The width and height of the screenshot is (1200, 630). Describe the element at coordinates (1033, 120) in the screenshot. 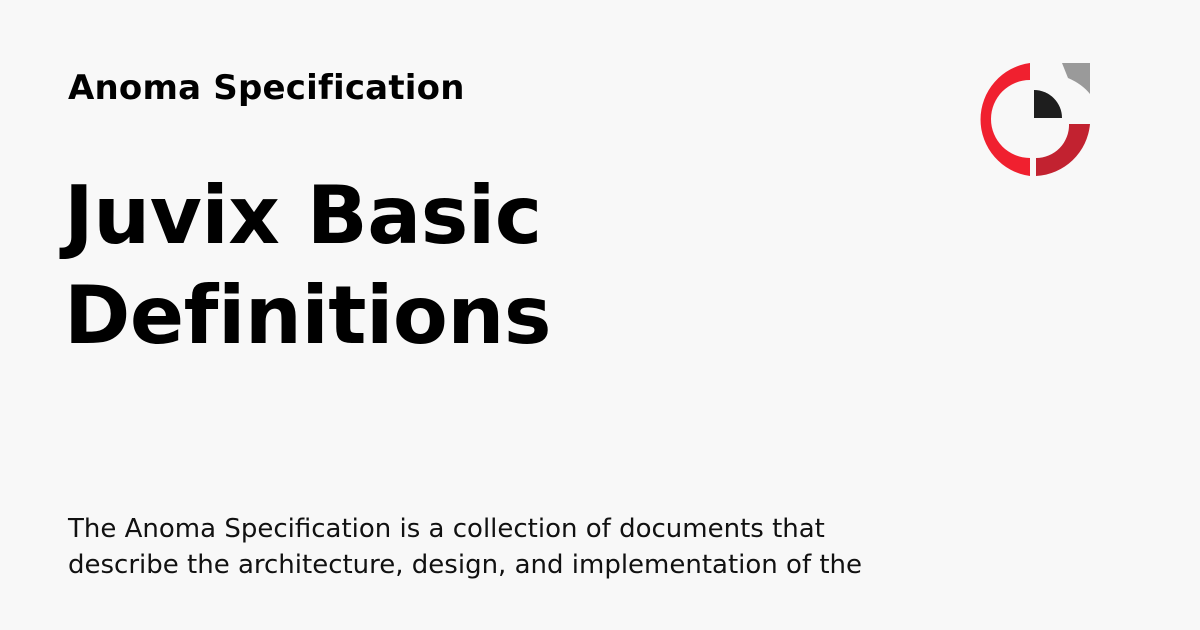

I see `anoma-logo-icon` at that location.